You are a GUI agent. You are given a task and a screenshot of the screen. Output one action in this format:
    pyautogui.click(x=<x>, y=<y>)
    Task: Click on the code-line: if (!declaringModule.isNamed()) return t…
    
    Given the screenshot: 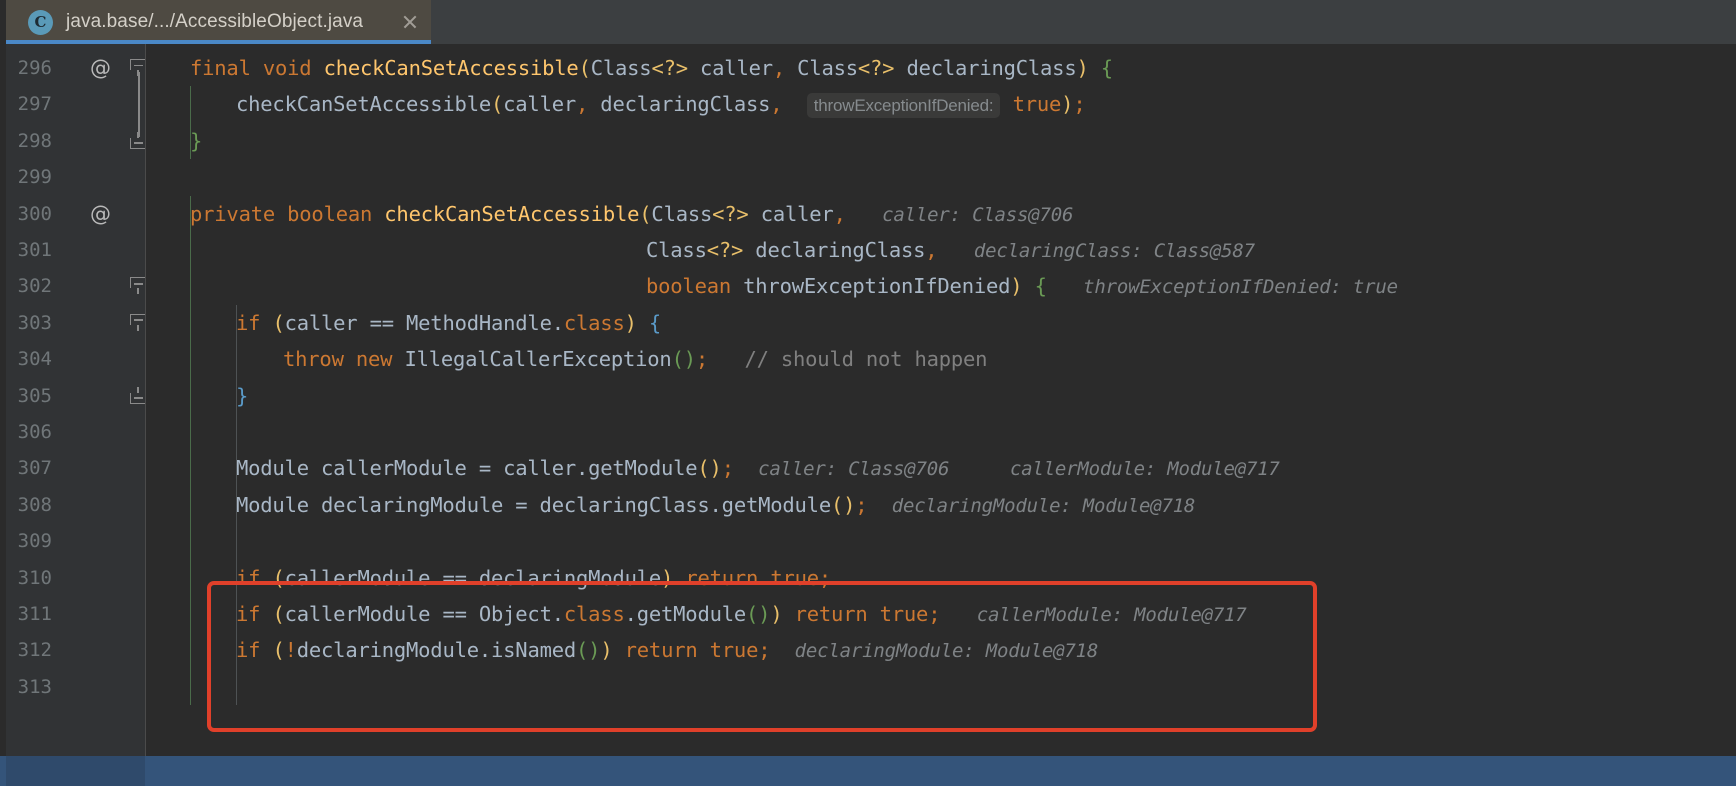 What is the action you would take?
    pyautogui.click(x=941, y=650)
    